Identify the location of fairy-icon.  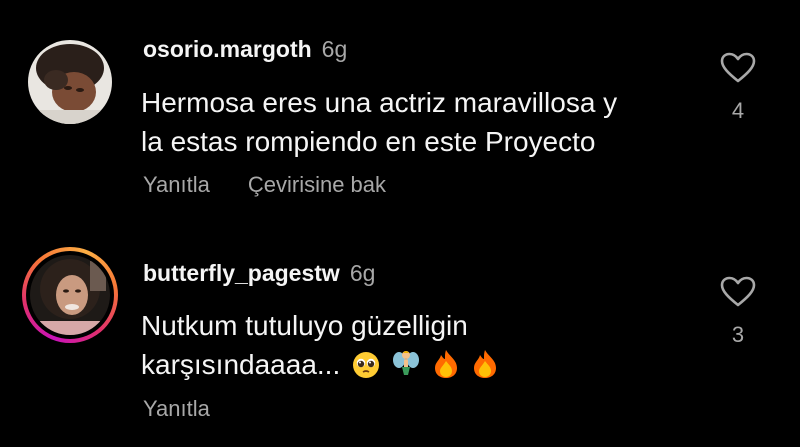
(406, 369).